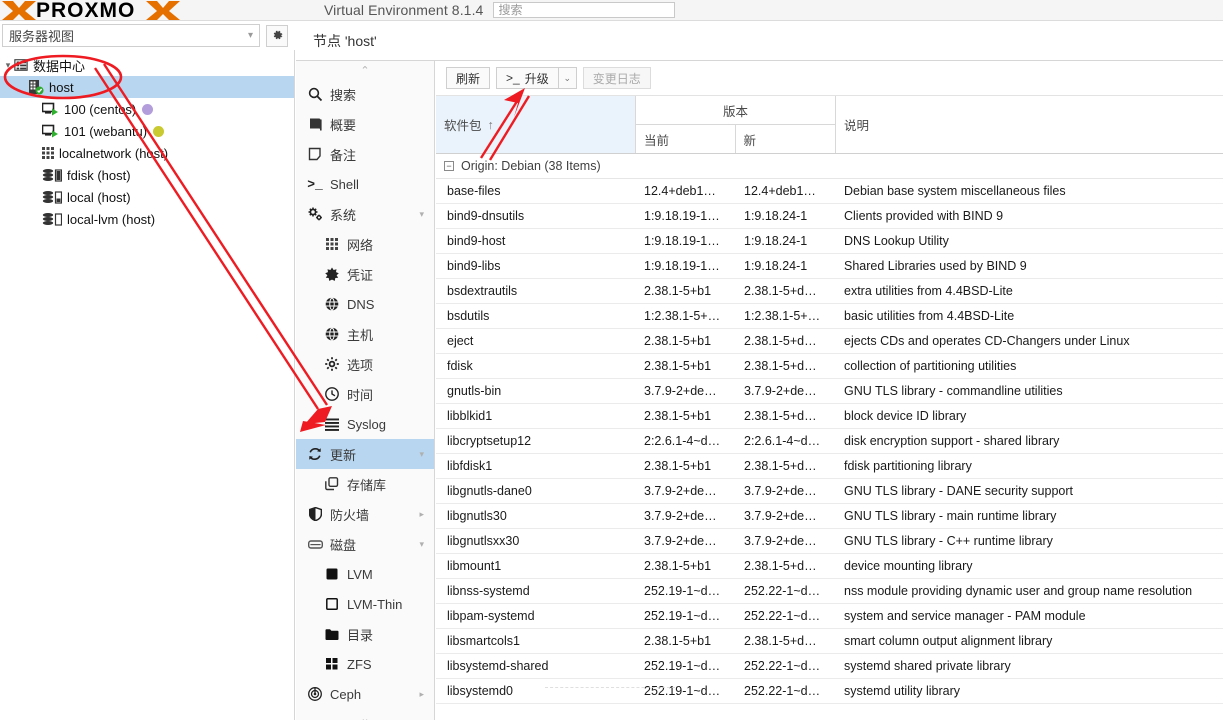 This screenshot has width=1223, height=720. I want to click on disk-icon, so click(315, 544).